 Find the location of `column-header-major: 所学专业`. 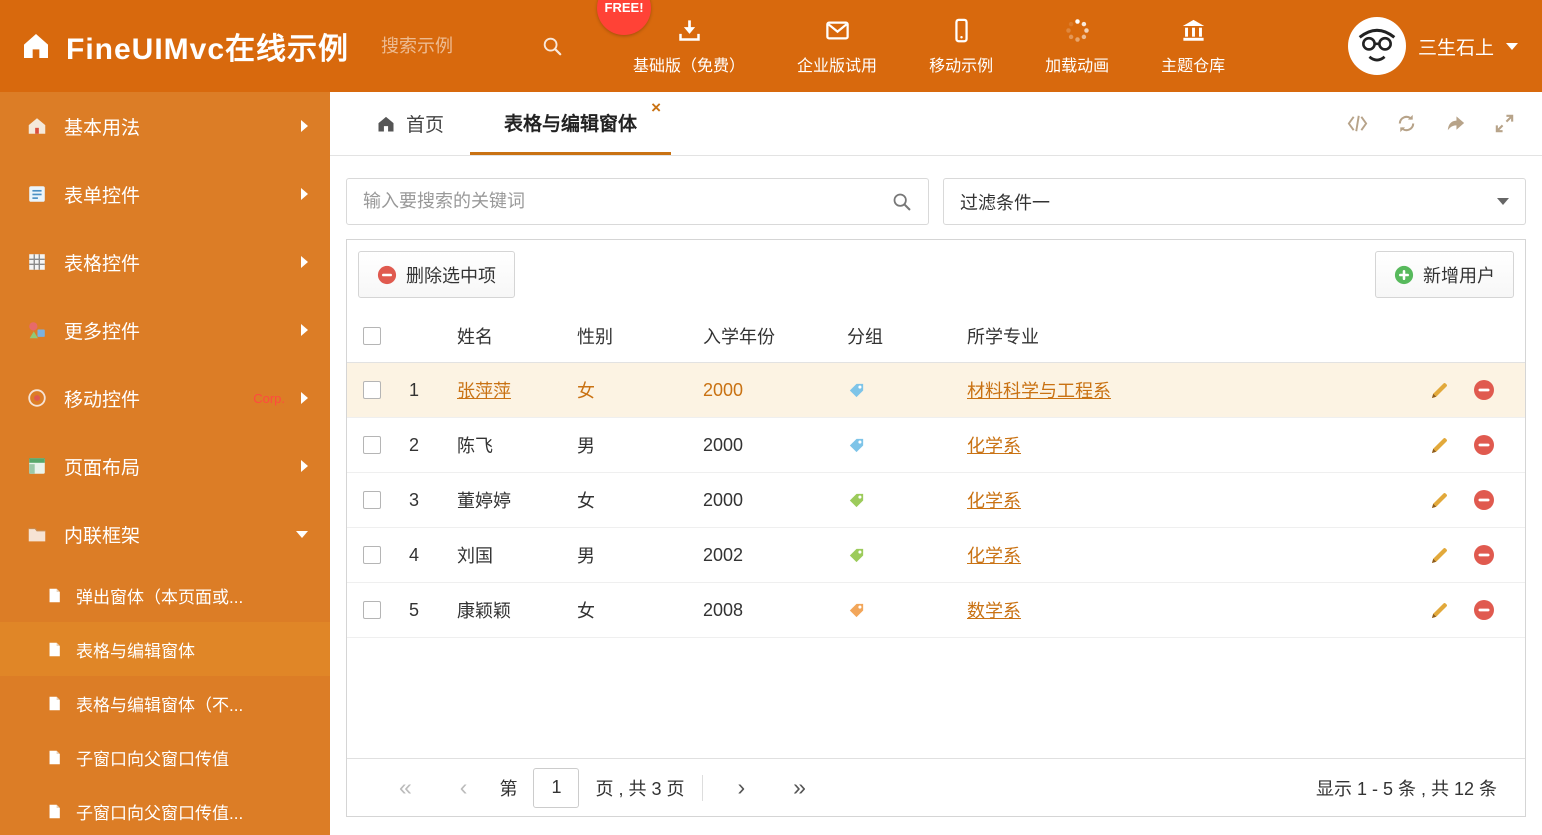

column-header-major: 所学专业 is located at coordinates (1003, 336).